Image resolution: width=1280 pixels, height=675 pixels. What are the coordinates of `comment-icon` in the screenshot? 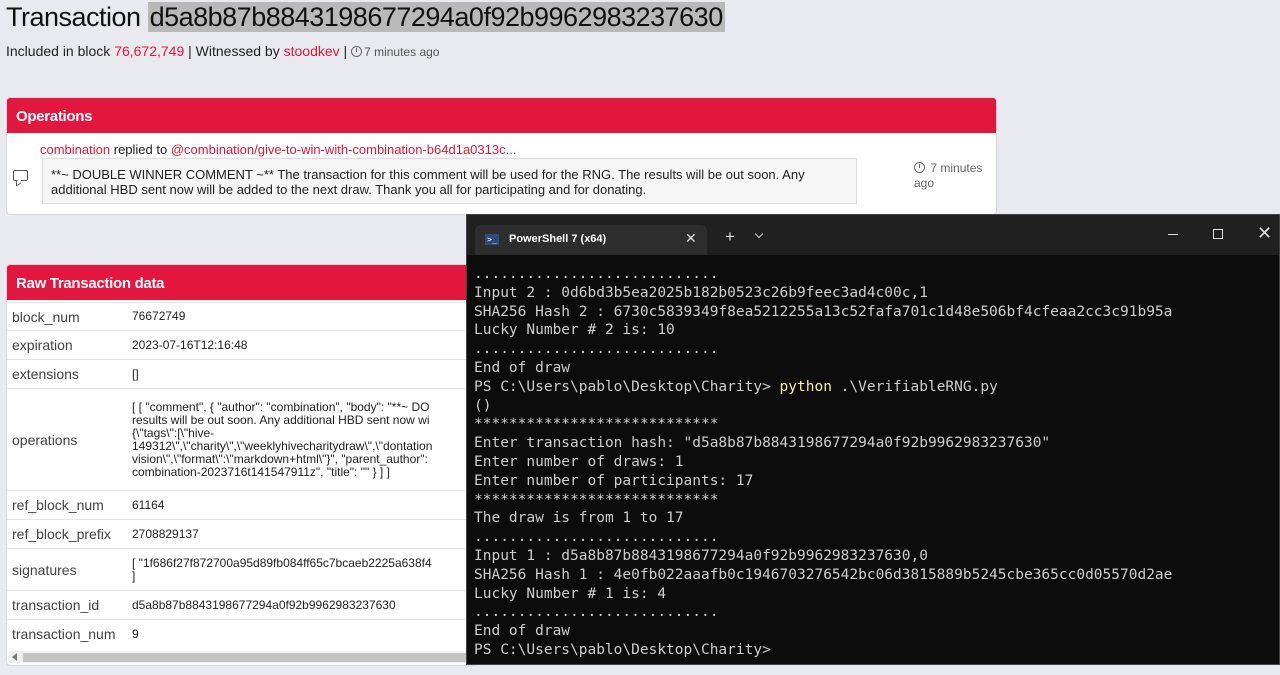 It's located at (20, 175).